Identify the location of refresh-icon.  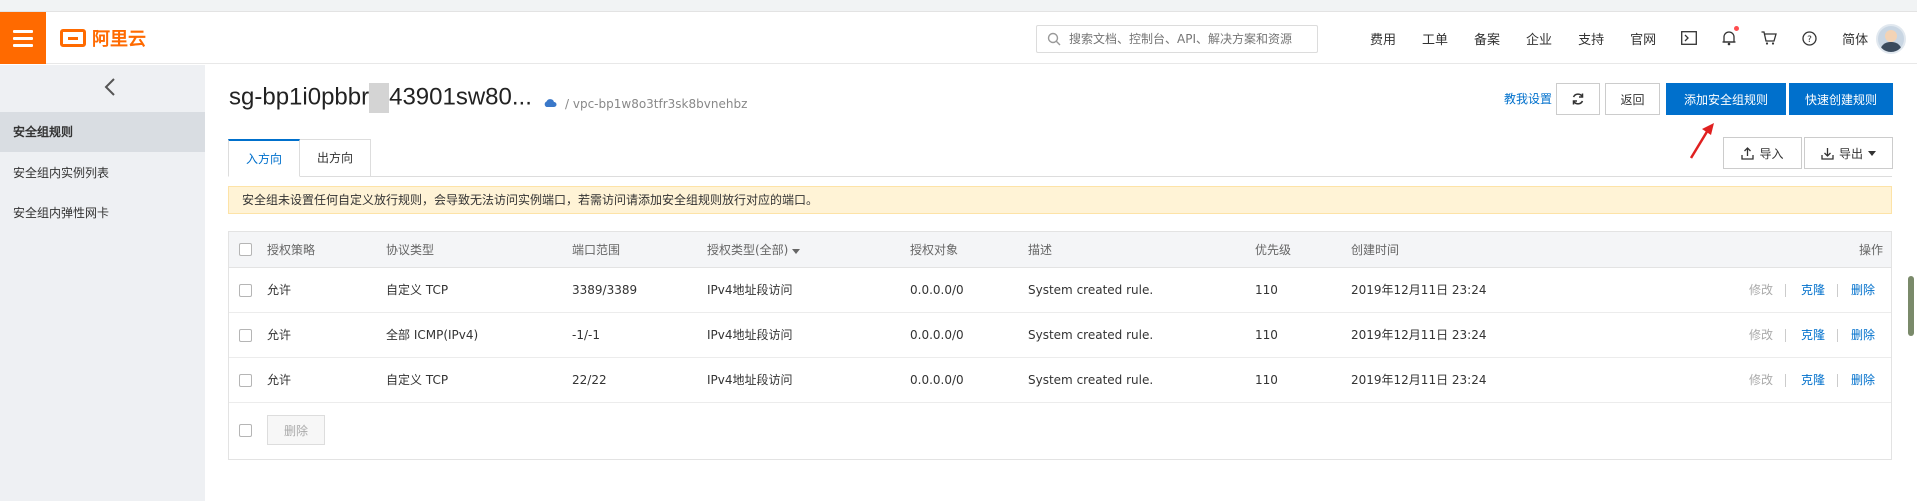
(1578, 99).